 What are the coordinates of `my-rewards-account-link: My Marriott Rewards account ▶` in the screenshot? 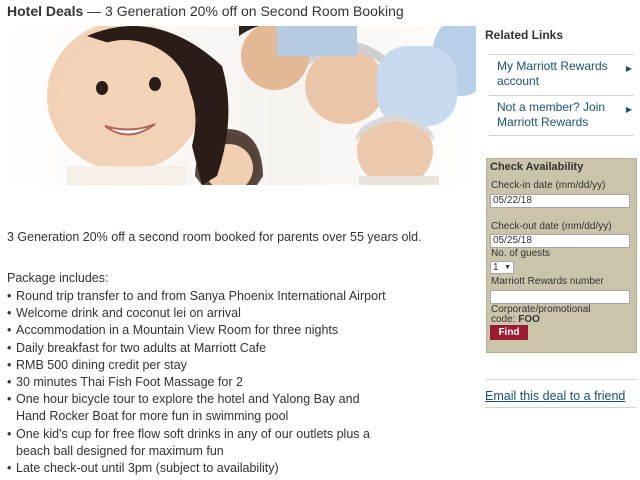 It's located at (561, 73).